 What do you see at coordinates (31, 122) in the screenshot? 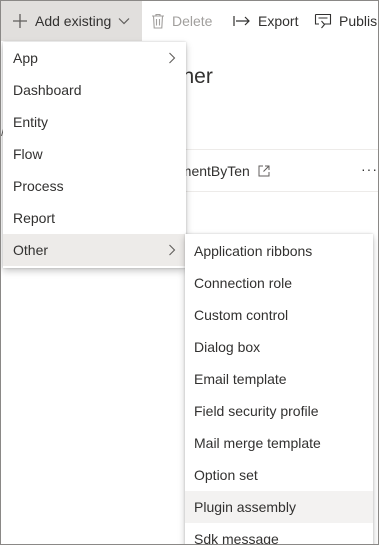
I see `menu-item-label: Entity` at bounding box center [31, 122].